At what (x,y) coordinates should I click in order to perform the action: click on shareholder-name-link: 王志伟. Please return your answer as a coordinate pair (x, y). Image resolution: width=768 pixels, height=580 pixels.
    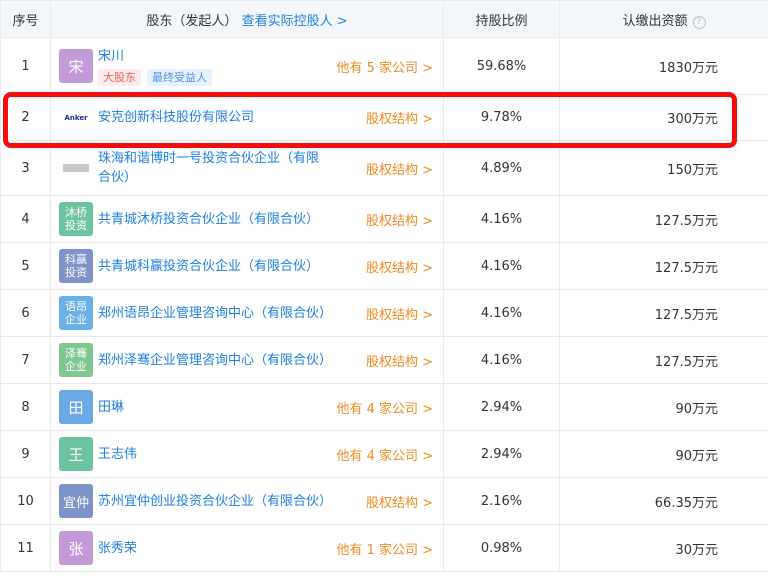
    Looking at the image, I should click on (117, 454).